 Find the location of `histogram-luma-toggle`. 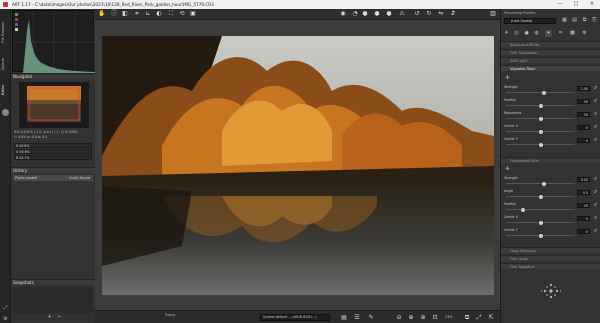

histogram-luma-toggle is located at coordinates (16, 29).